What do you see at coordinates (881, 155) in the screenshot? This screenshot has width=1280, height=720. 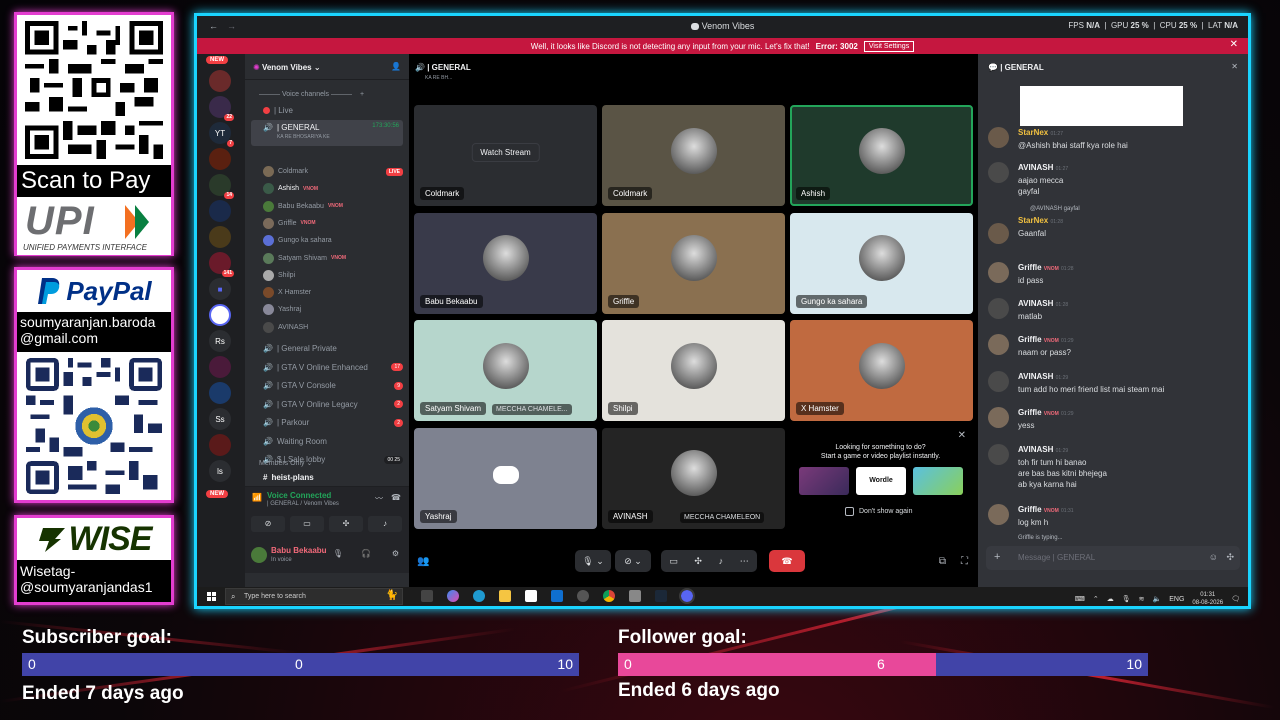 I see `video-tile: Ashish` at bounding box center [881, 155].